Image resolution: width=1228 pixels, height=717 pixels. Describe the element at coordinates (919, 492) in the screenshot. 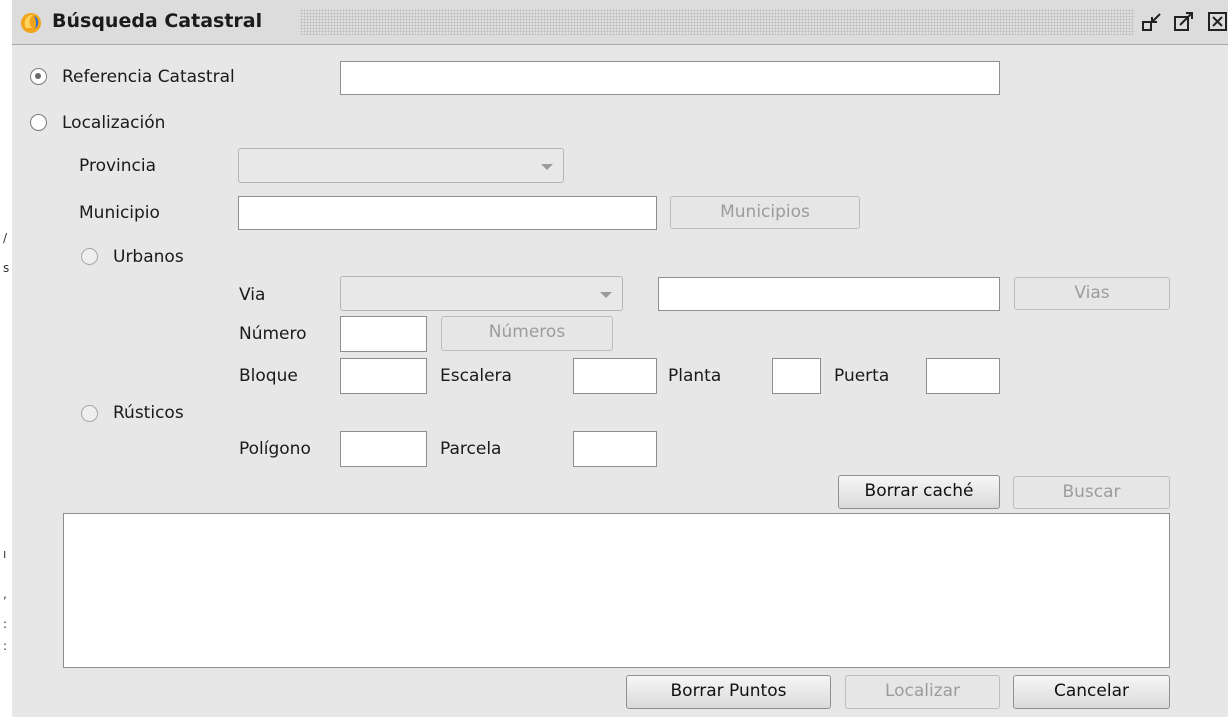

I see `borrar-cache-button: Borrar caché` at that location.